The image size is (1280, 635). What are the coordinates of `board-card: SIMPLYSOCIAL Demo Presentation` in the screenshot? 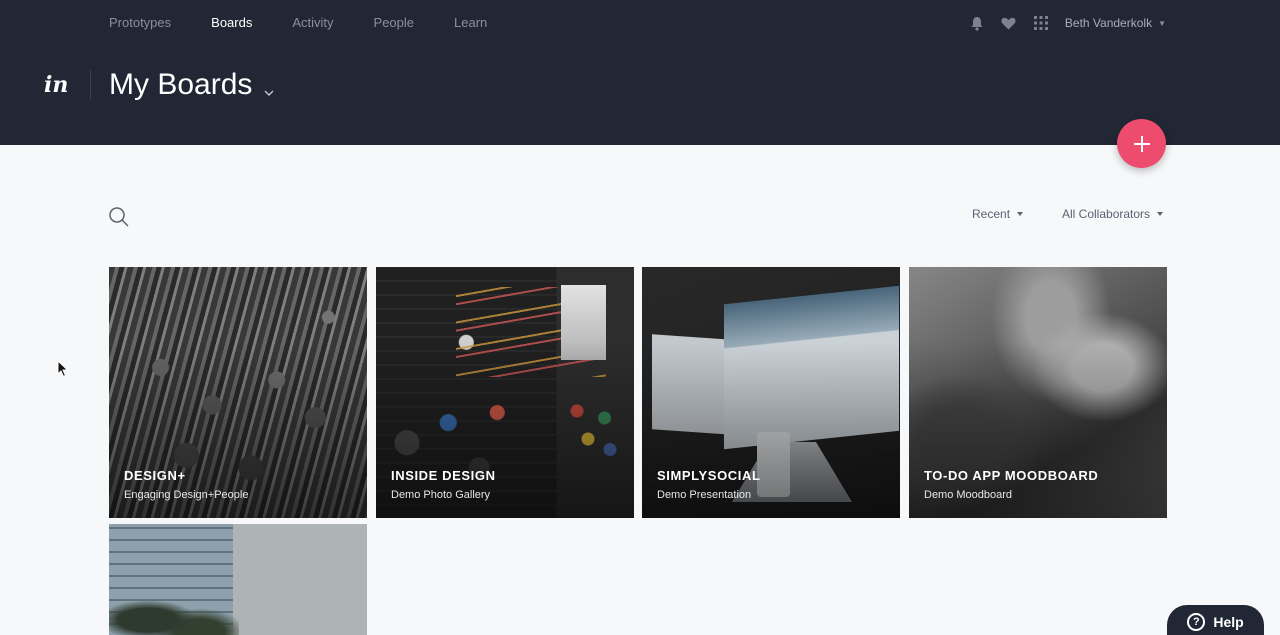 It's located at (771, 392).